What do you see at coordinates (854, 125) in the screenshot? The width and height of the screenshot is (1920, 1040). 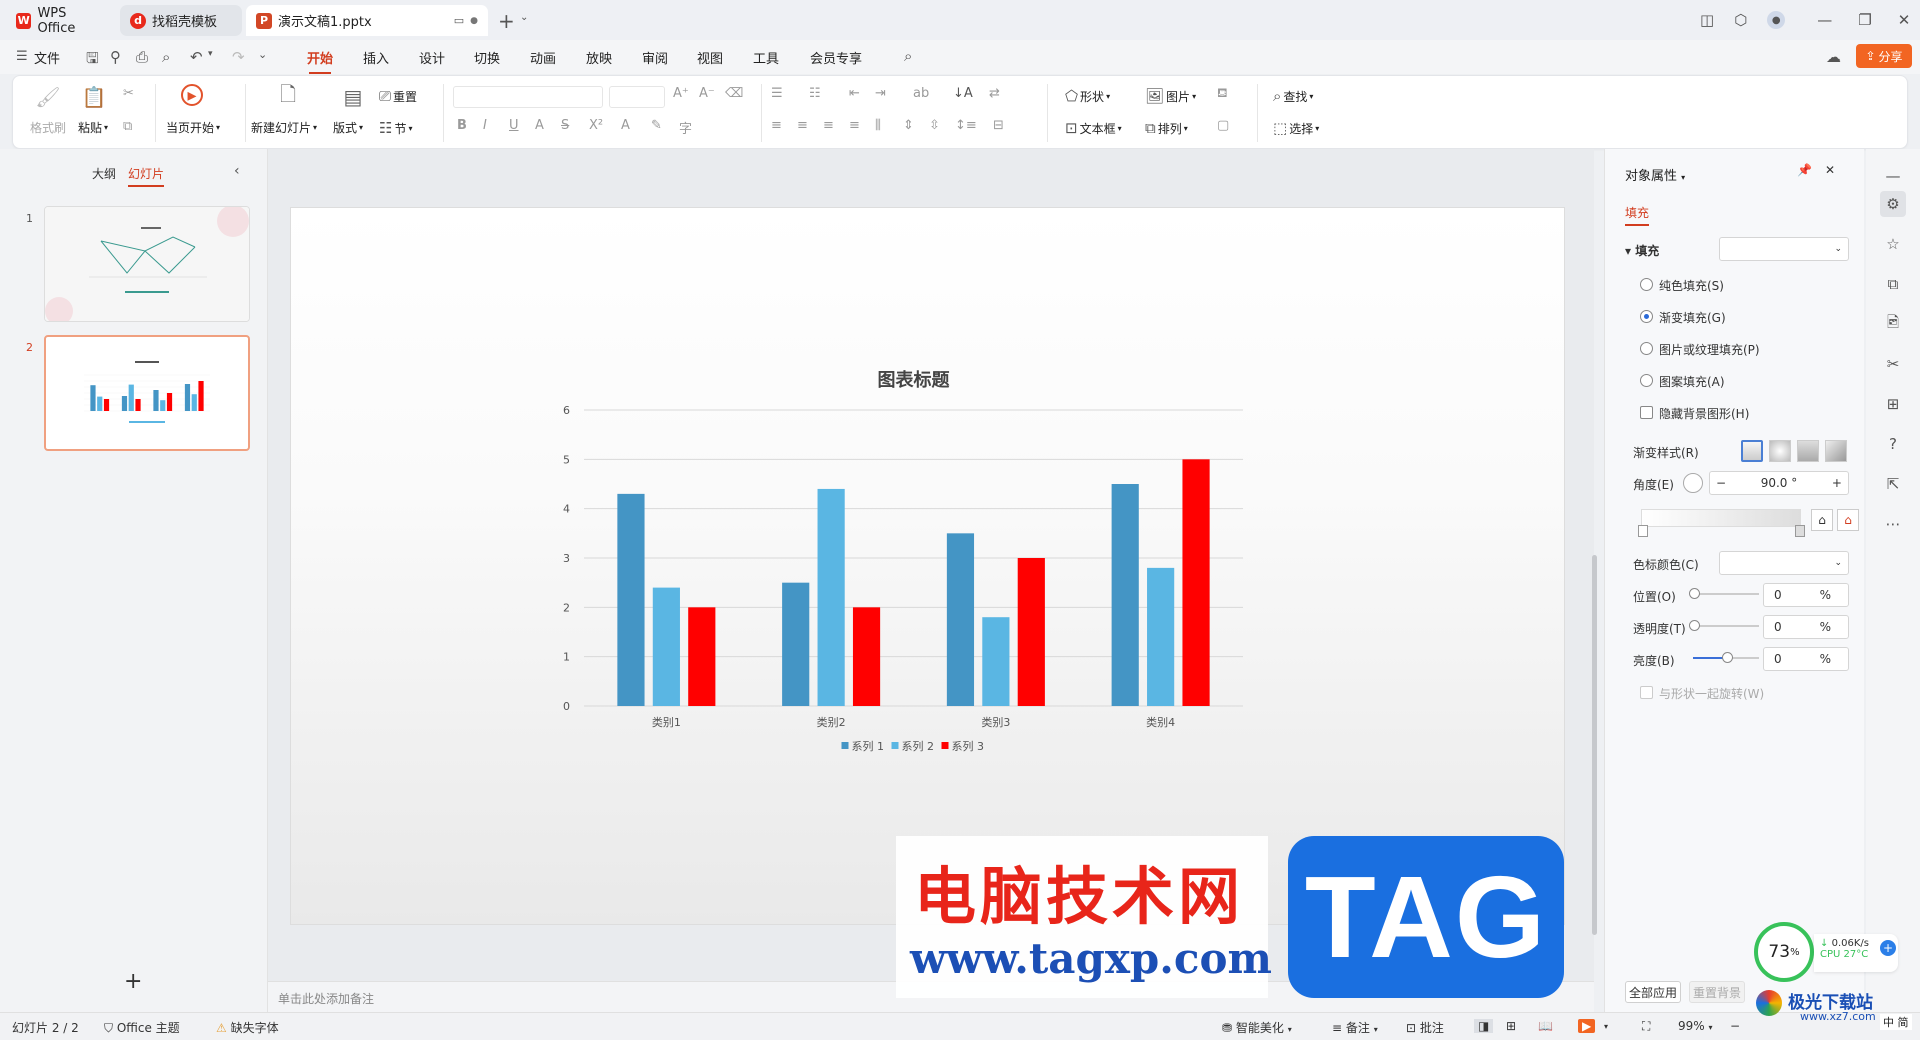 I see `justify-icon: ≡` at bounding box center [854, 125].